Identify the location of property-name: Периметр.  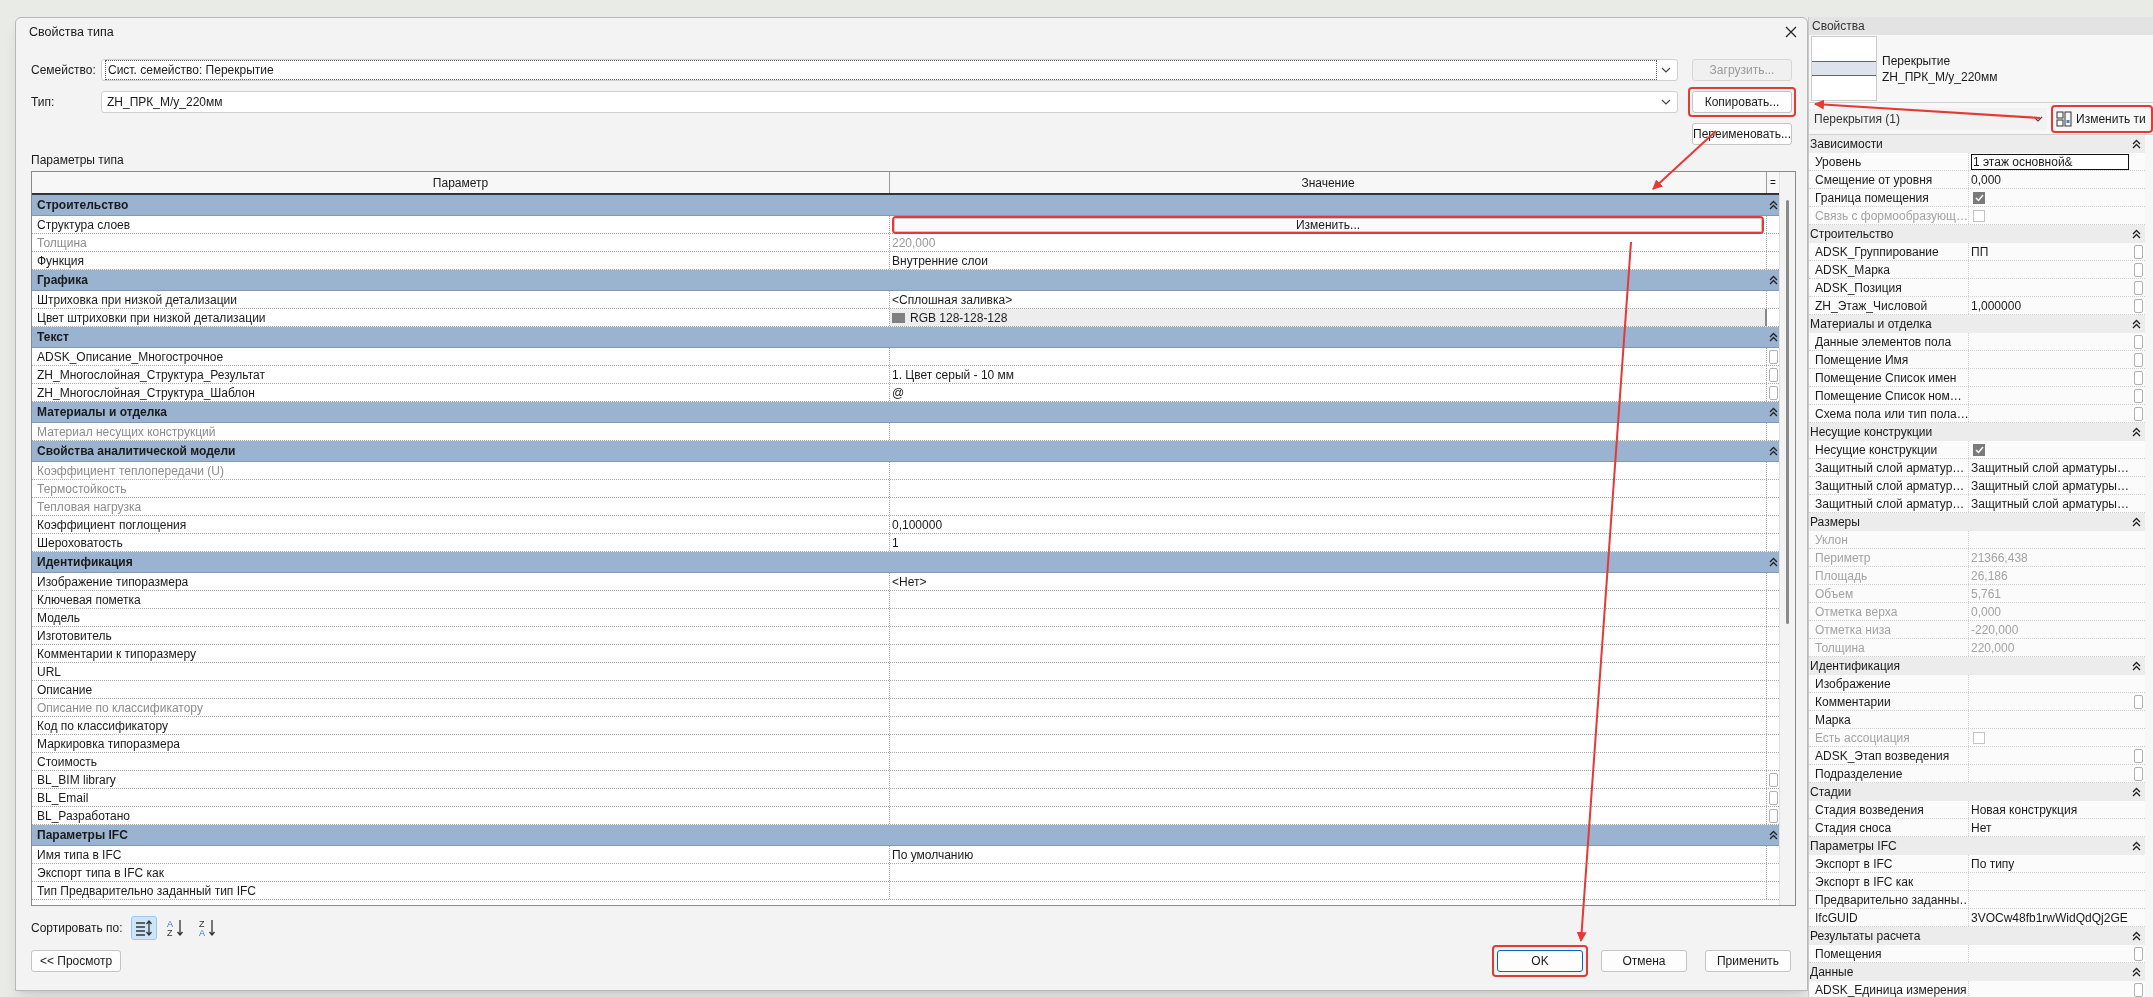
(1843, 557).